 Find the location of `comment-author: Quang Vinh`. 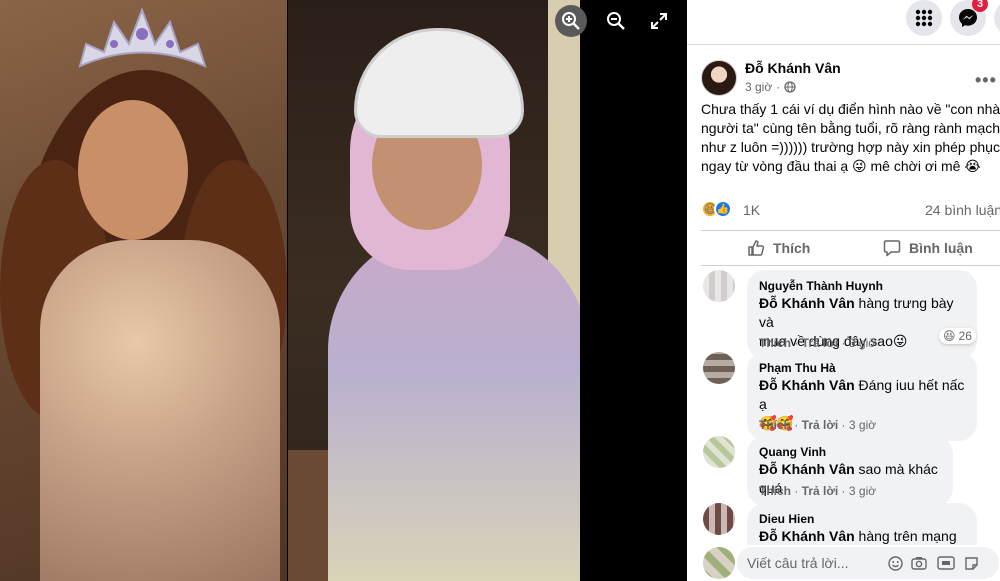

comment-author: Quang Vinh is located at coordinates (850, 452).